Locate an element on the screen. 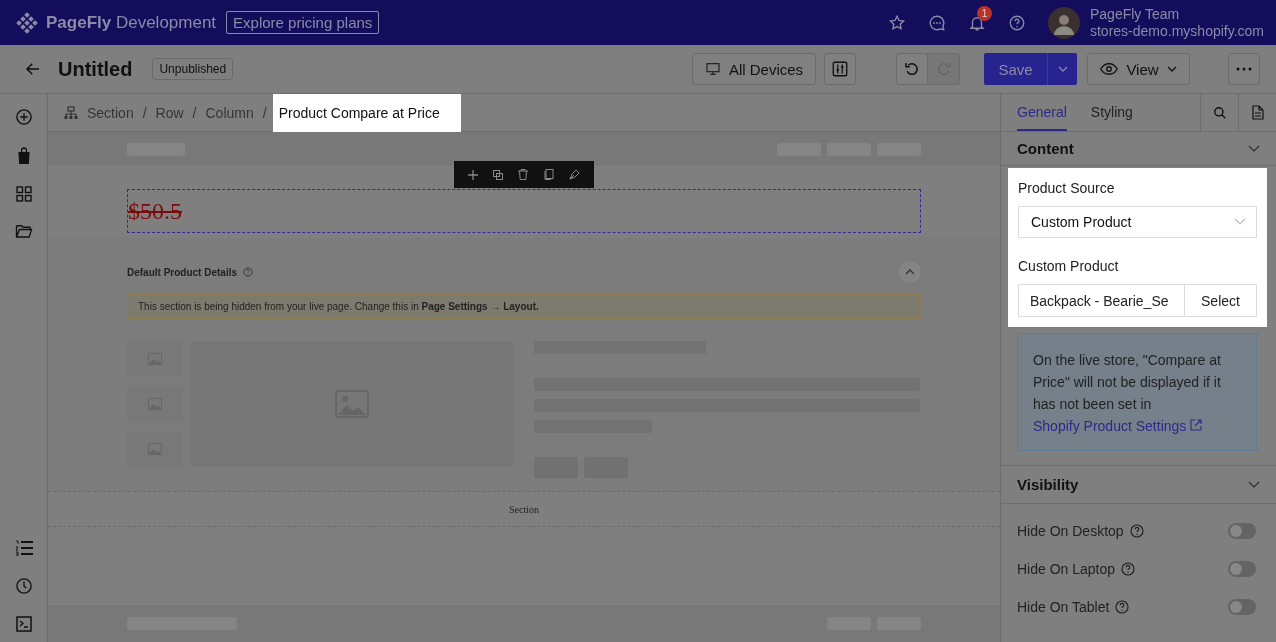 The width and height of the screenshot is (1276, 642). breadcrumb-item: Section is located at coordinates (110, 112).